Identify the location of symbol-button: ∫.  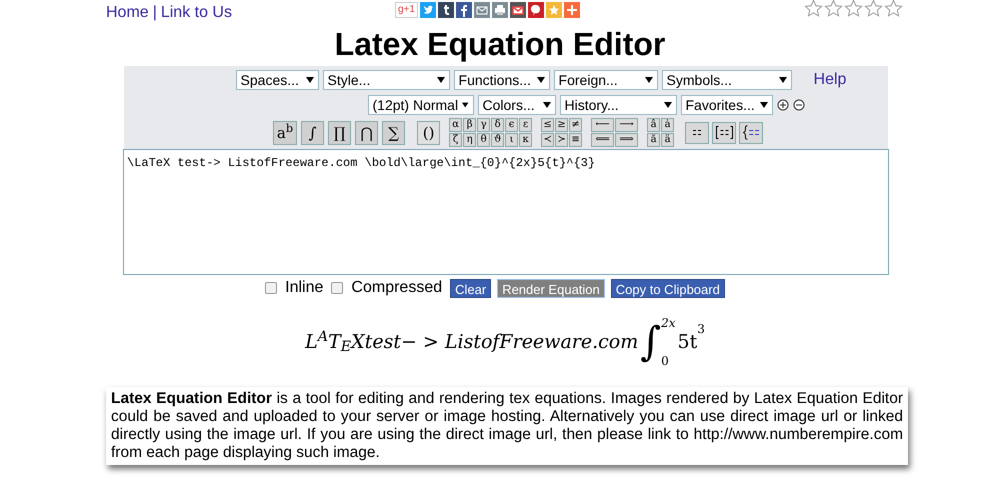
(312, 132).